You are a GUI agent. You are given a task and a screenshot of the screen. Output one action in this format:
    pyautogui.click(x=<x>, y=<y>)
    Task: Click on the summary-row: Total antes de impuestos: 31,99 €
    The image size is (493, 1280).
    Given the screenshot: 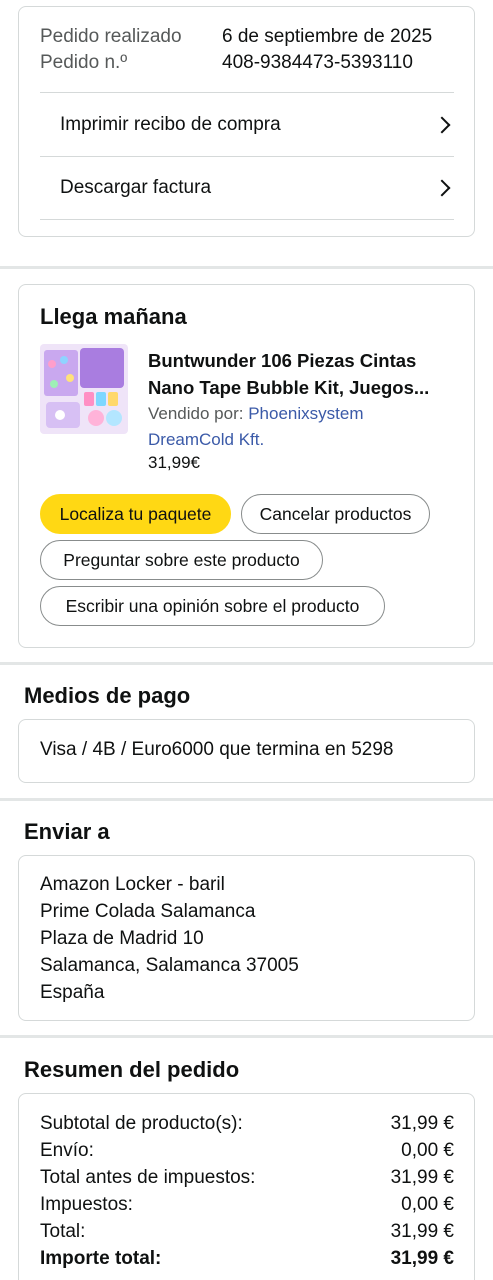 What is the action you would take?
    pyautogui.click(x=247, y=1177)
    